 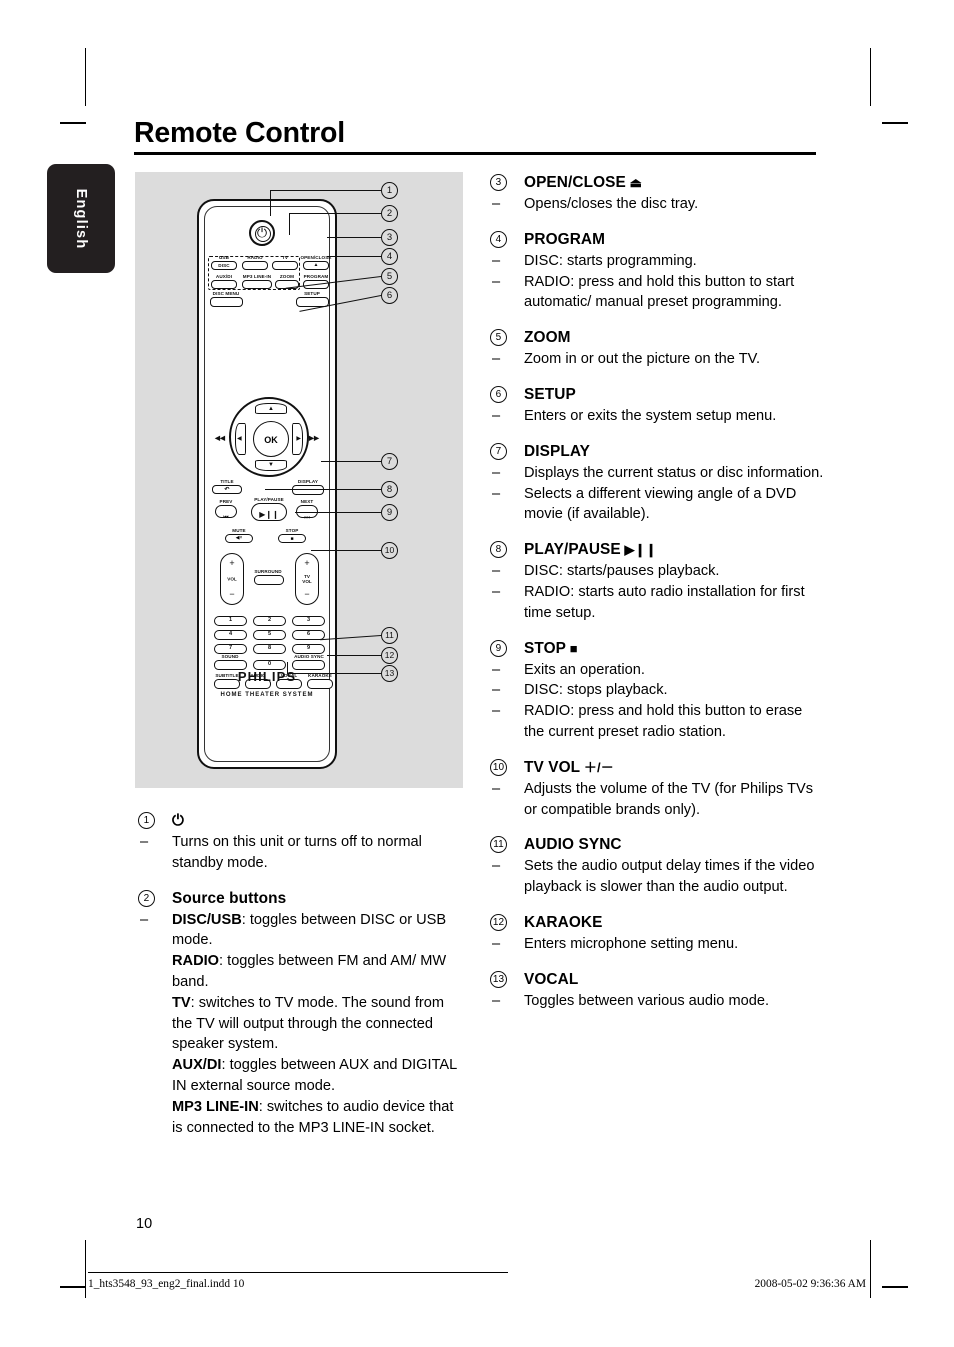 What do you see at coordinates (307, 579) in the screenshot?
I see `tv-volume-rocker: + TV VOL −` at bounding box center [307, 579].